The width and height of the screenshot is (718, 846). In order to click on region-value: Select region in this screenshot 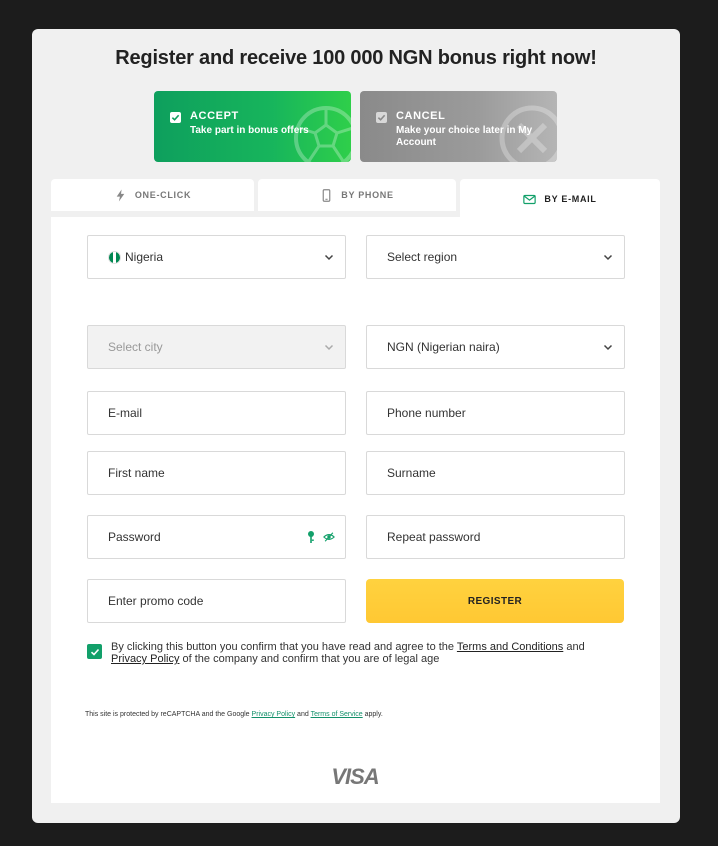, I will do `click(422, 257)`.